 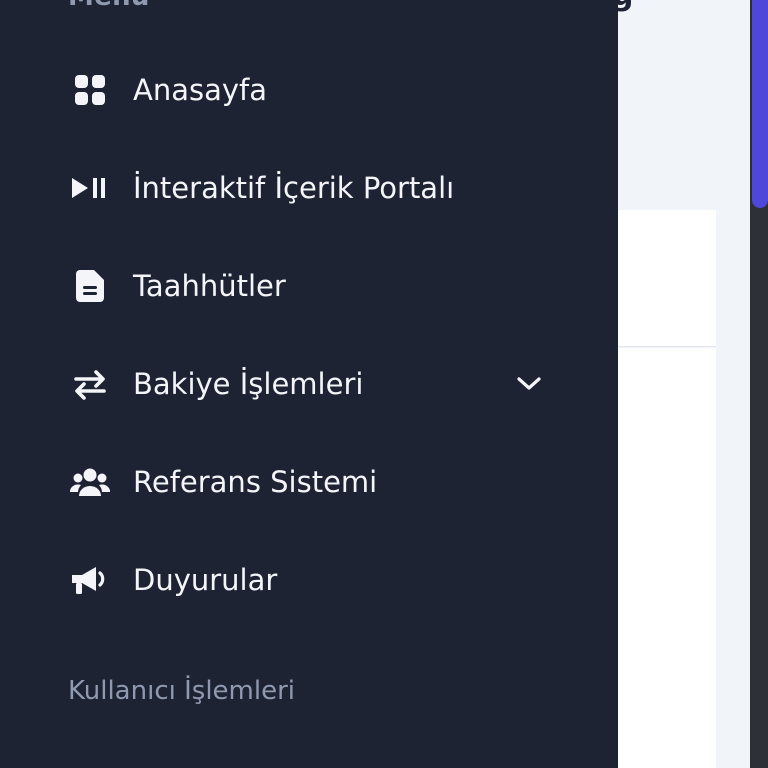 I want to click on users-icon, so click(x=90, y=482).